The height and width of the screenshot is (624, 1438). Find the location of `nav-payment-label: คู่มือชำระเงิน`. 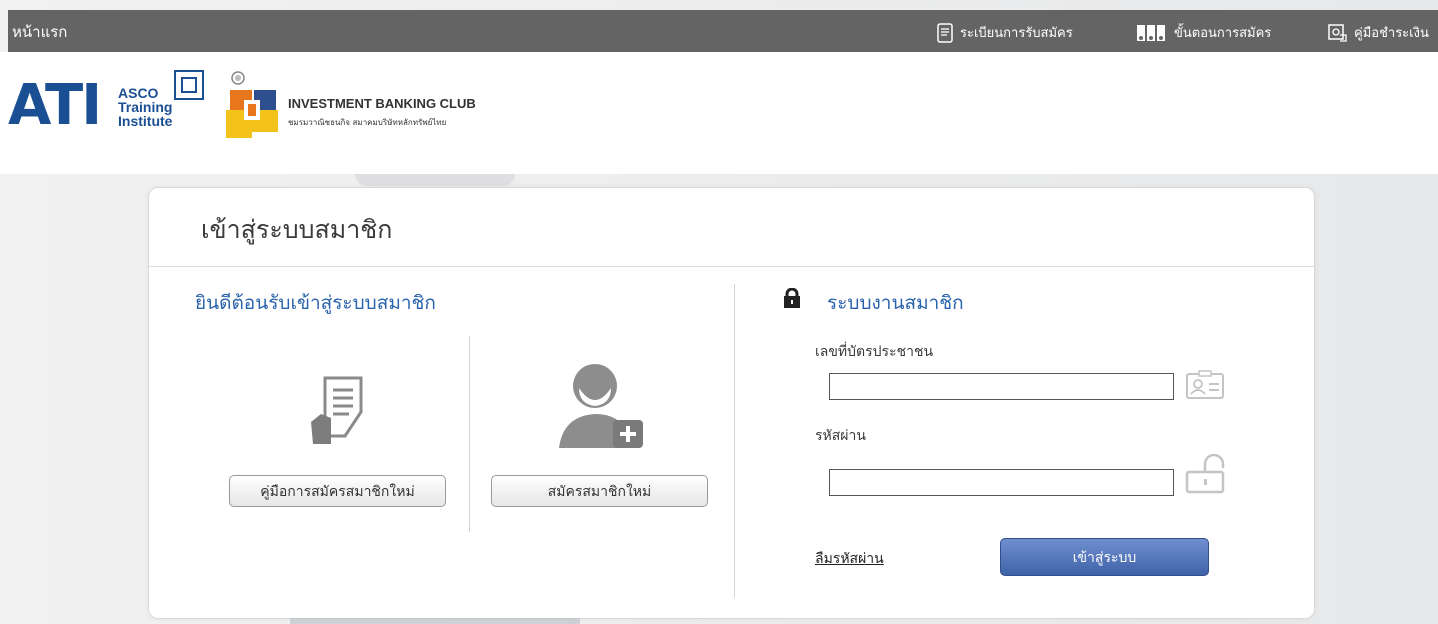

nav-payment-label: คู่มือชำระเงิน is located at coordinates (1391, 33).